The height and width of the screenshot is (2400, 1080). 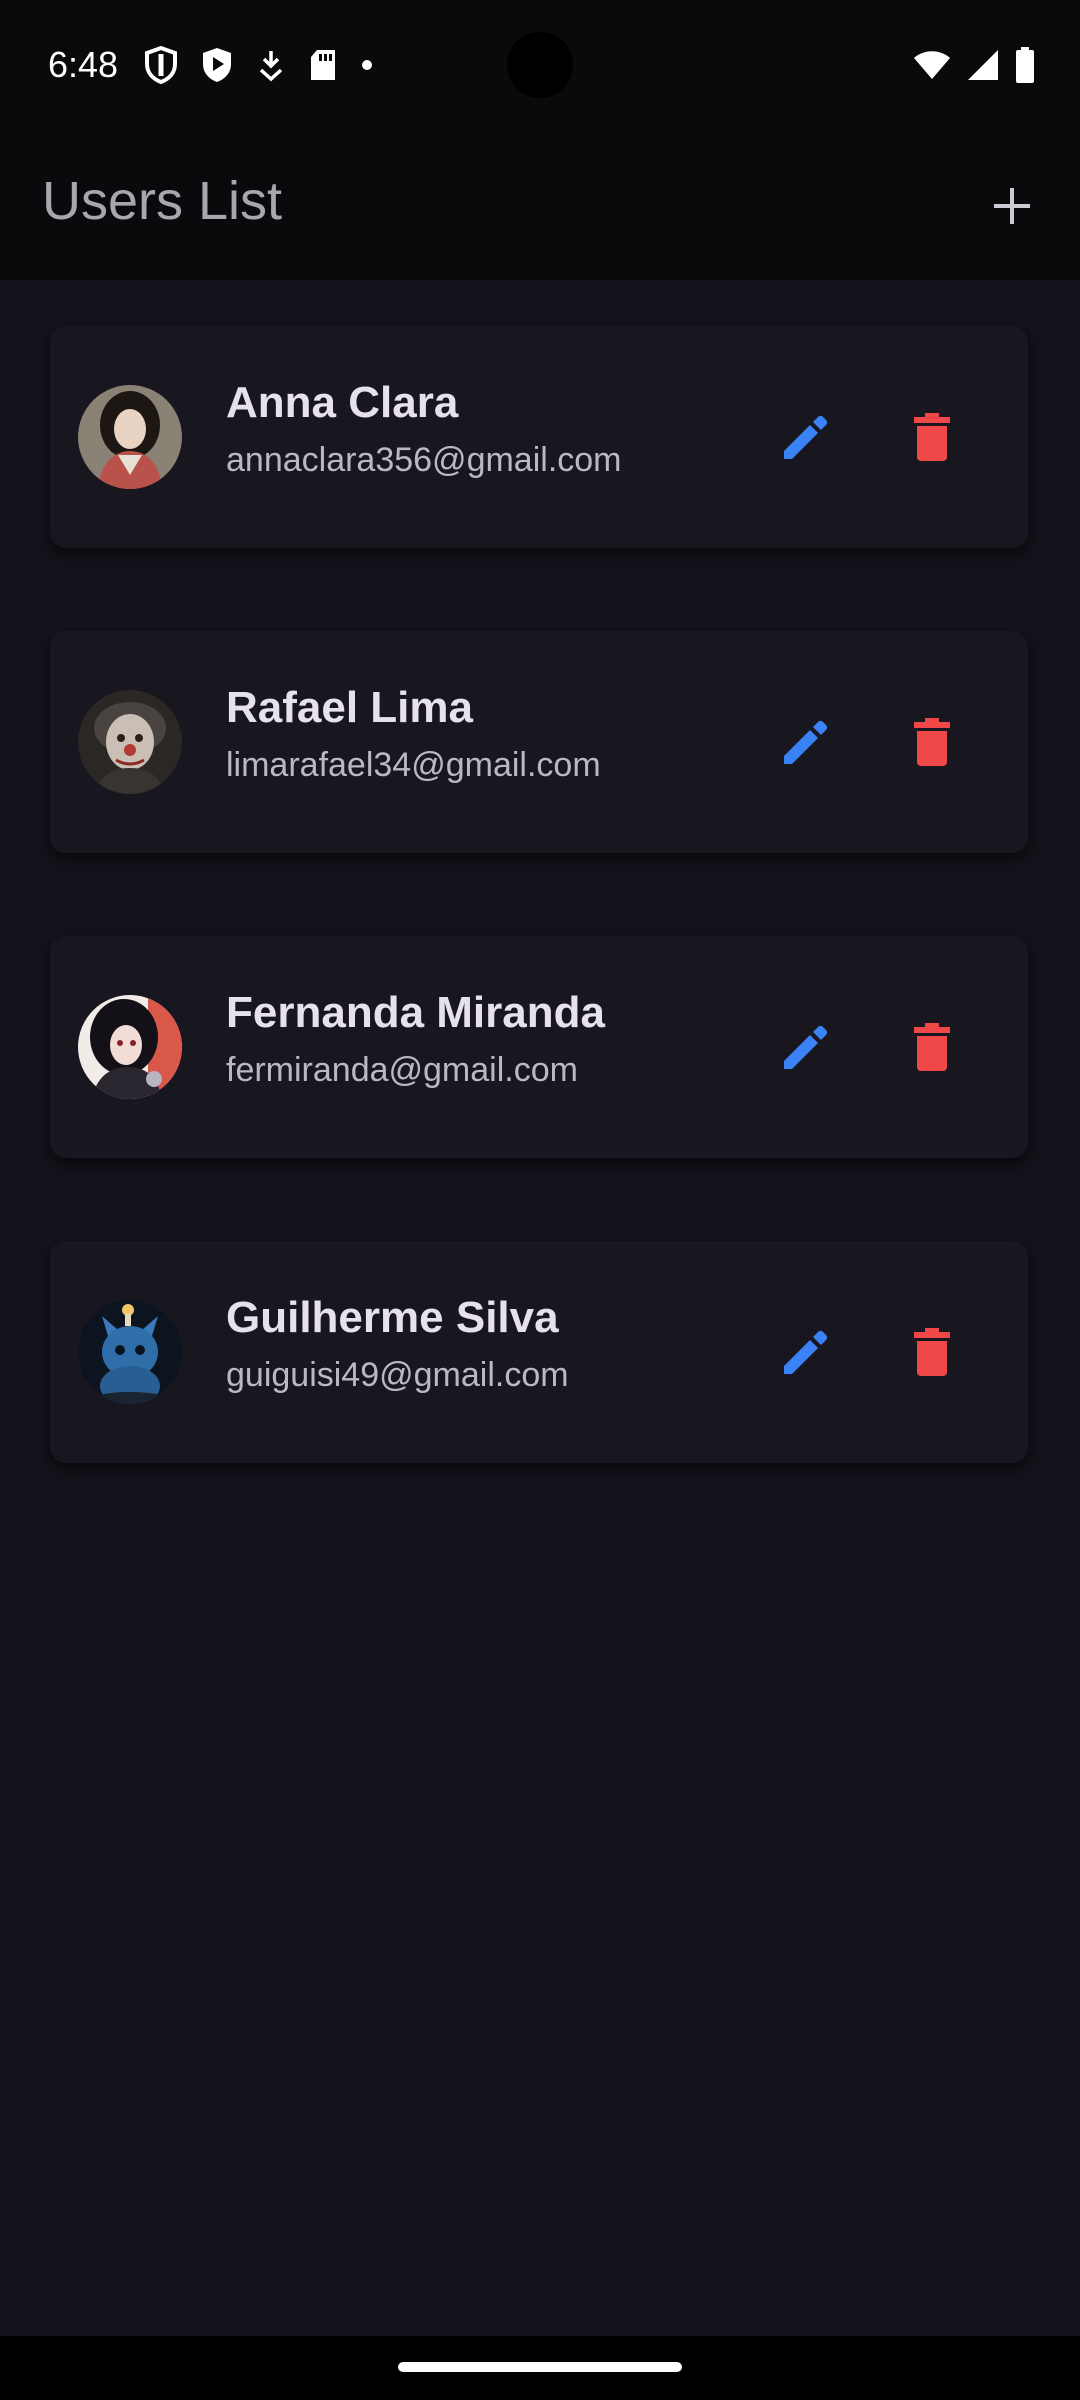 What do you see at coordinates (397, 1375) in the screenshot?
I see `user-email: guiguisi49@gmail.com` at bounding box center [397, 1375].